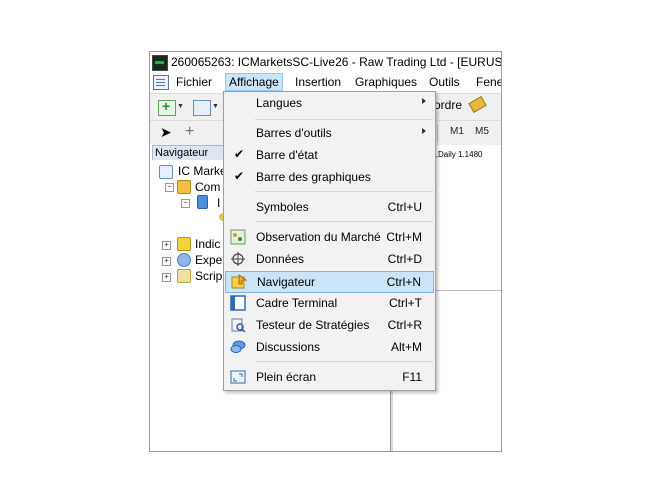 This screenshot has height=500, width=650. Describe the element at coordinates (184, 260) in the screenshot. I see `experts-icon` at that location.